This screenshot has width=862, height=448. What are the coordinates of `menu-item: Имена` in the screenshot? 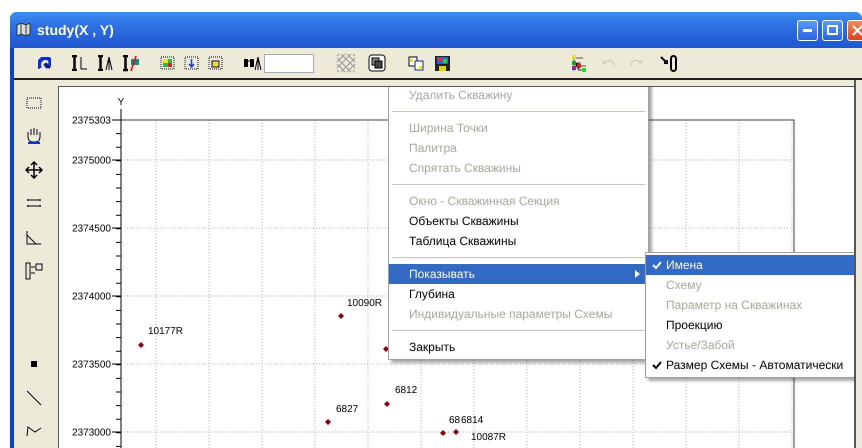 It's located at (750, 265).